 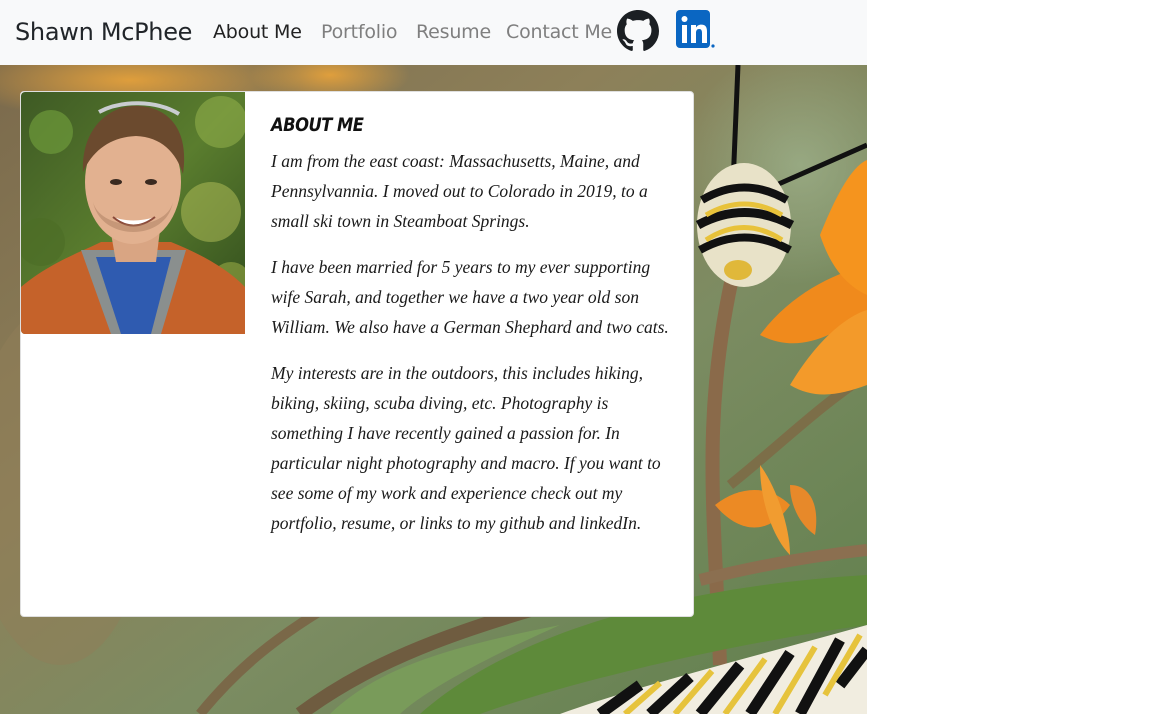 I want to click on about-title: About Me, so click(x=317, y=125).